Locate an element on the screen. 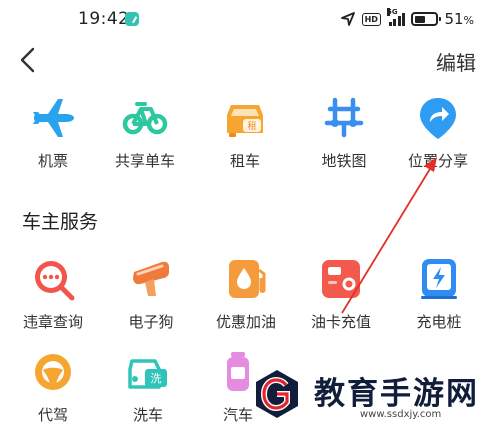 Image resolution: width=494 pixels, height=427 pixels. location-share-icon is located at coordinates (438, 118).